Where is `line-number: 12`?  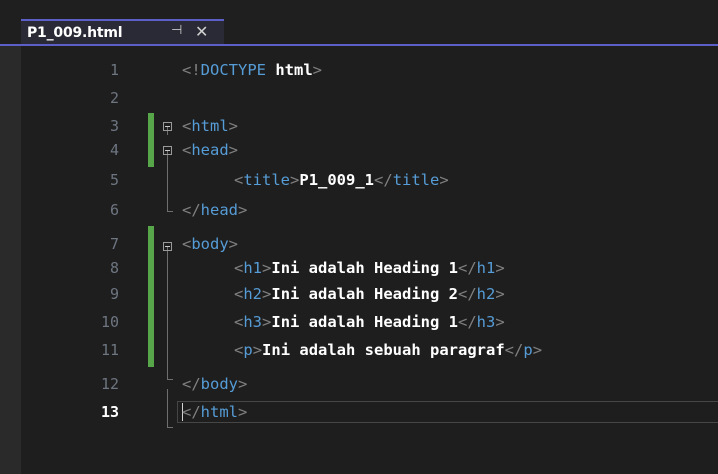
line-number: 12 is located at coordinates (109, 384).